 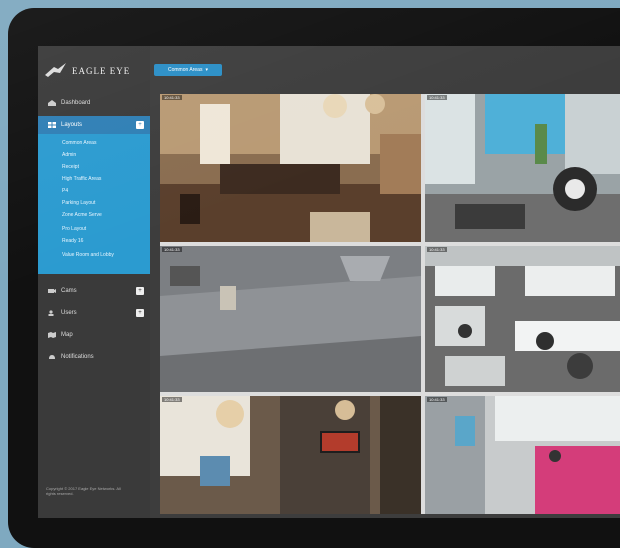 I want to click on sidebar-item-users: Users +, so click(x=94, y=313).